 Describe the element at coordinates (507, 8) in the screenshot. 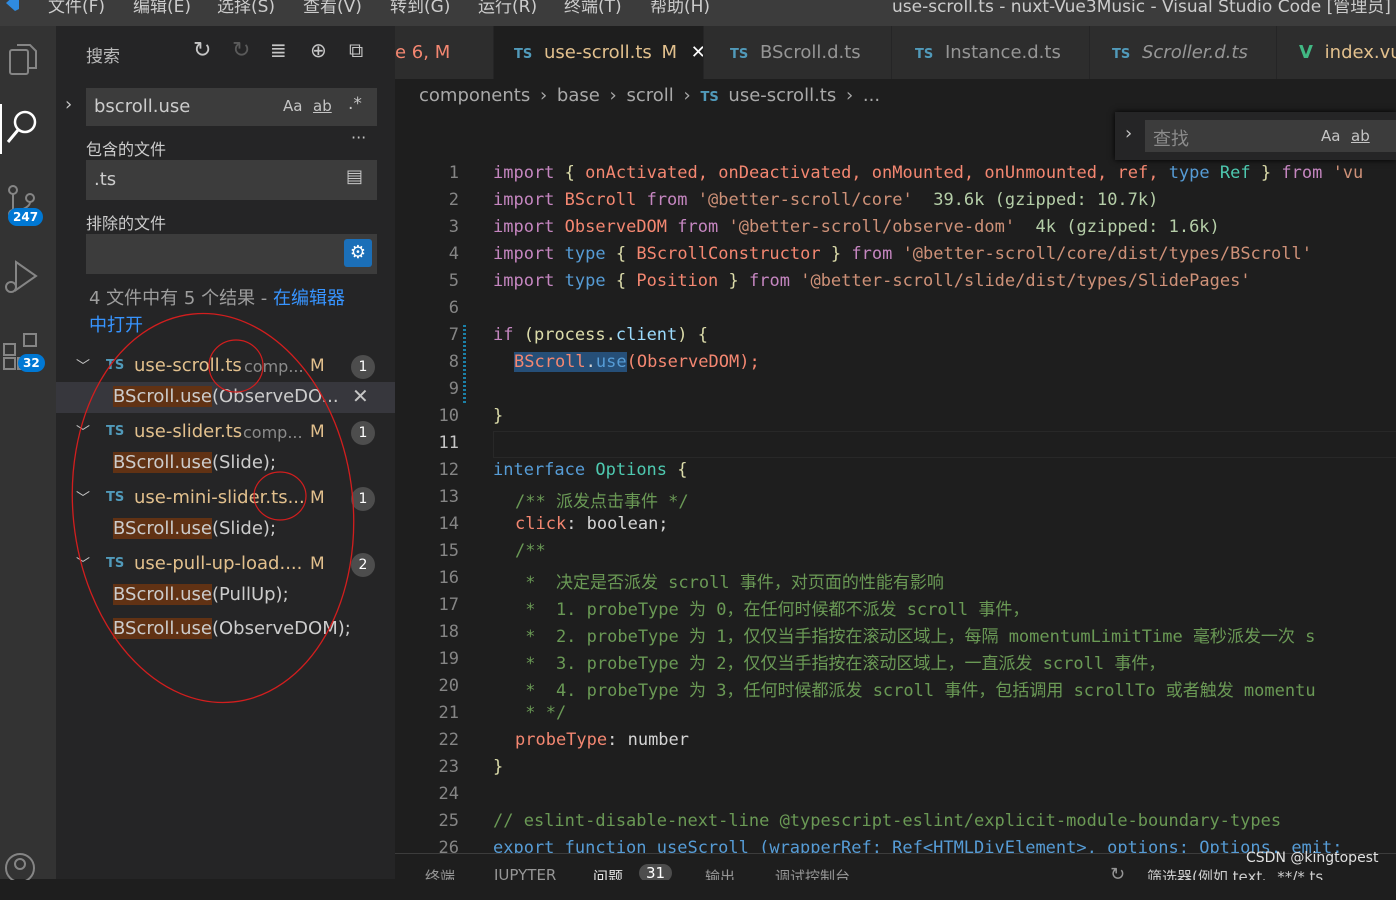

I see `menu-run: 运行(R)` at that location.